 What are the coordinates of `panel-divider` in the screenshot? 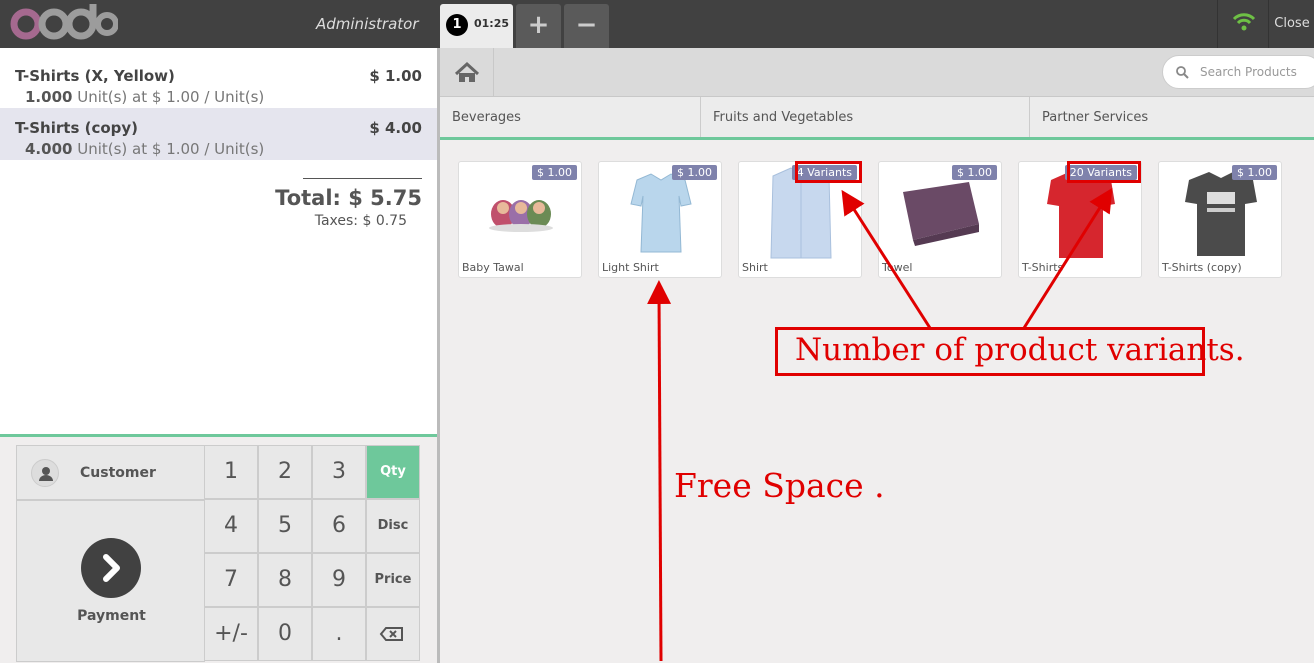 It's located at (438, 355).